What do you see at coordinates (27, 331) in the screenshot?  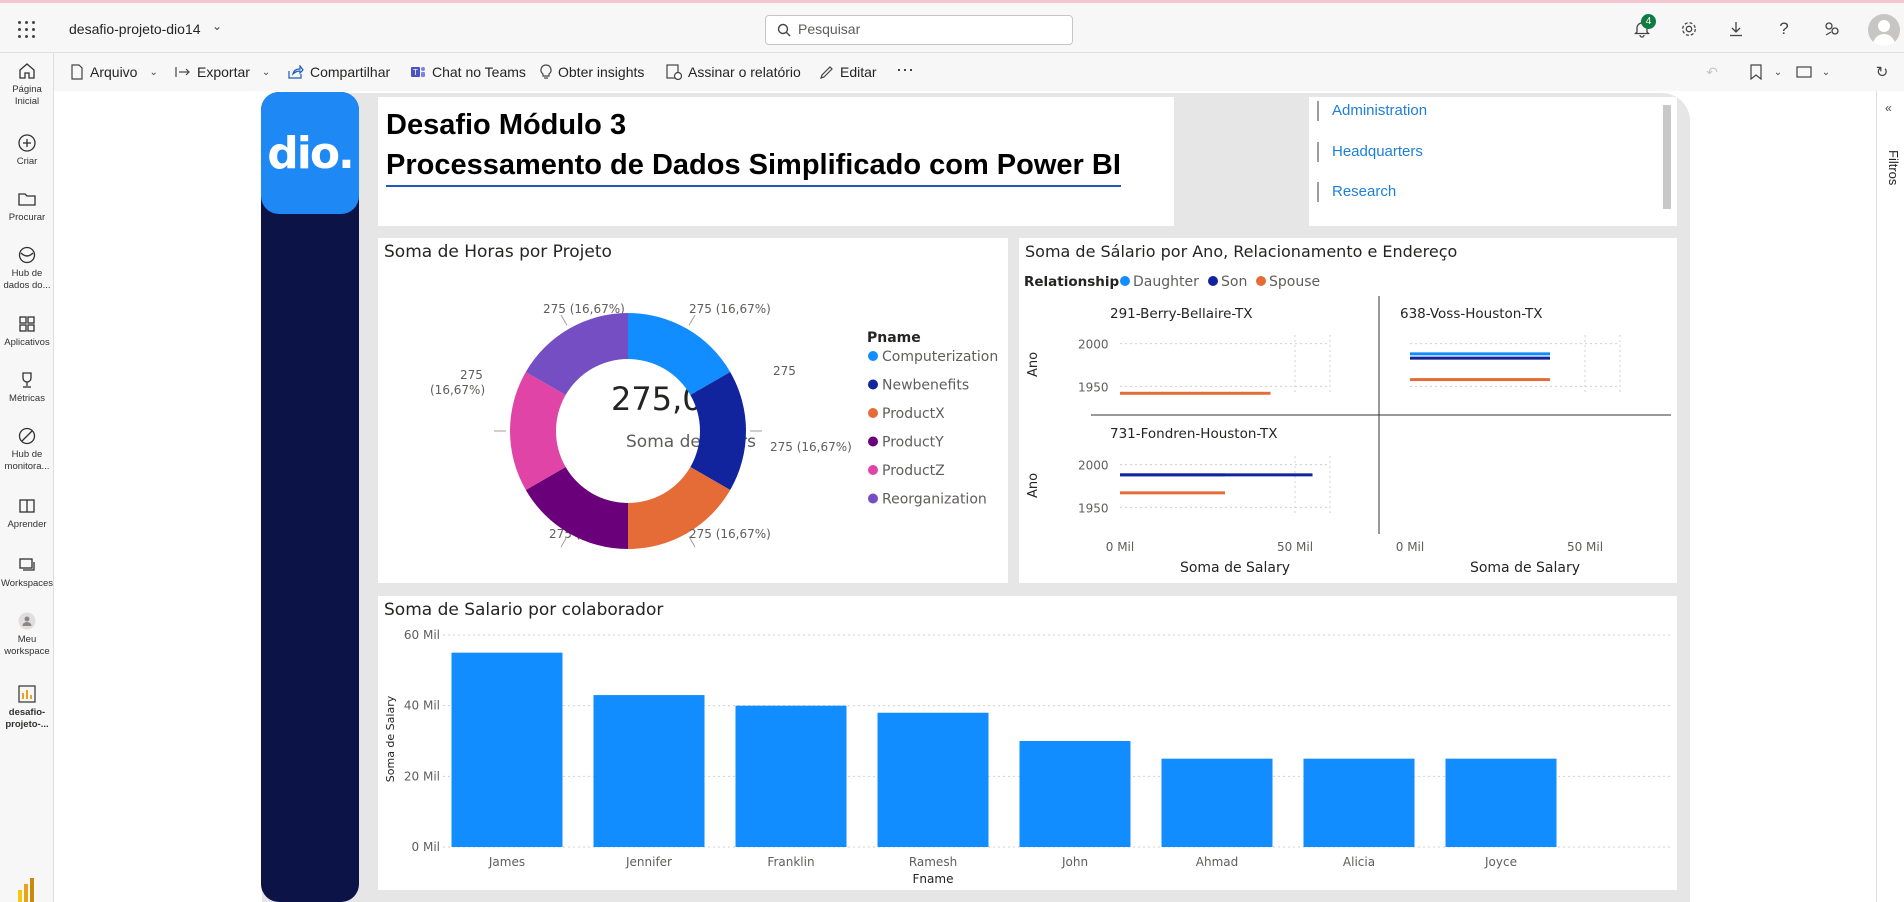 I see `nav-apps: Aplicativos` at bounding box center [27, 331].